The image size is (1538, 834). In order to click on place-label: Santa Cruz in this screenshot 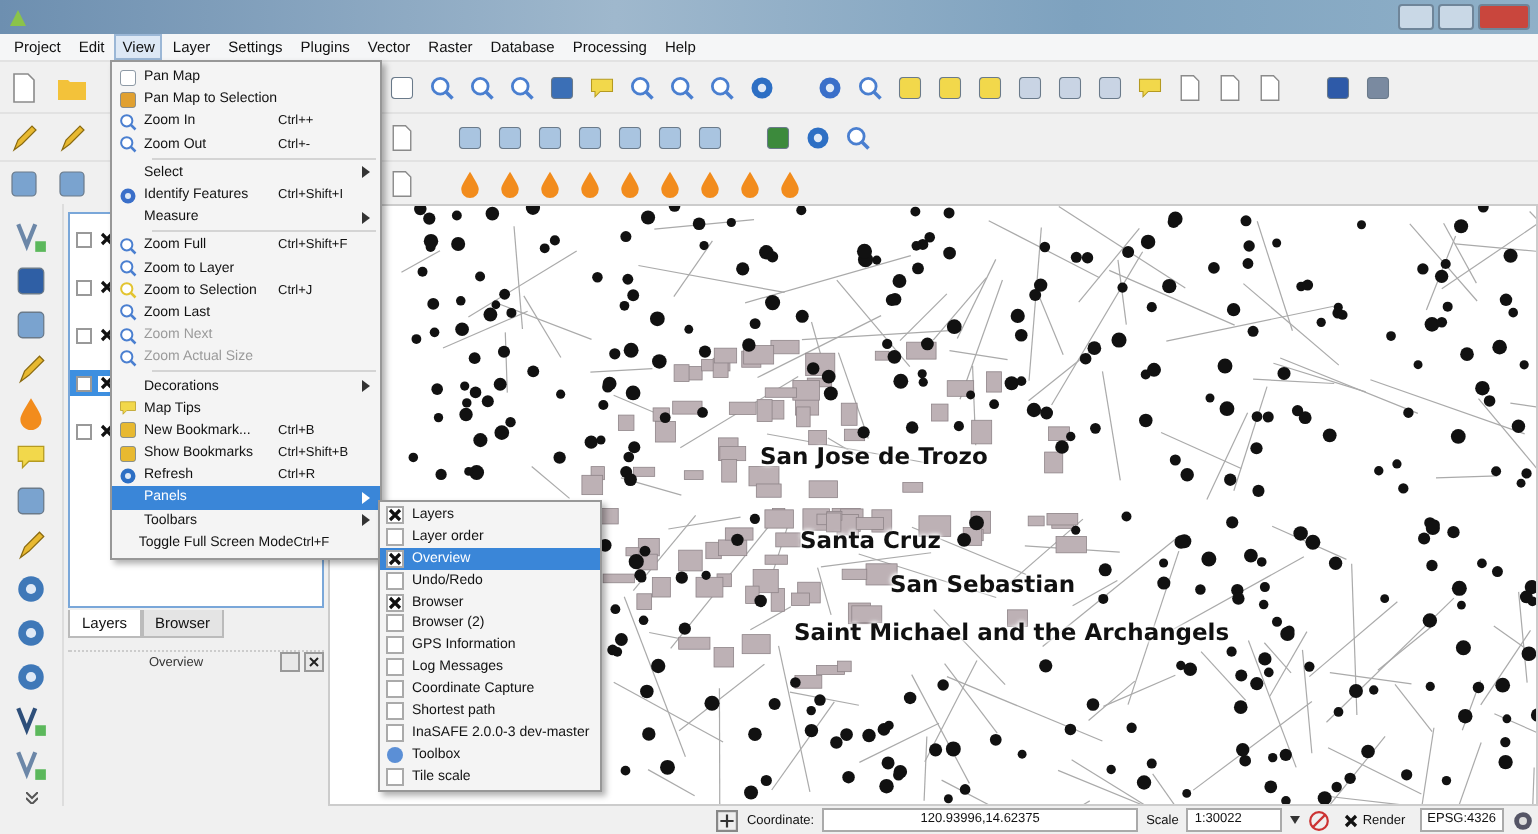, I will do `click(870, 540)`.